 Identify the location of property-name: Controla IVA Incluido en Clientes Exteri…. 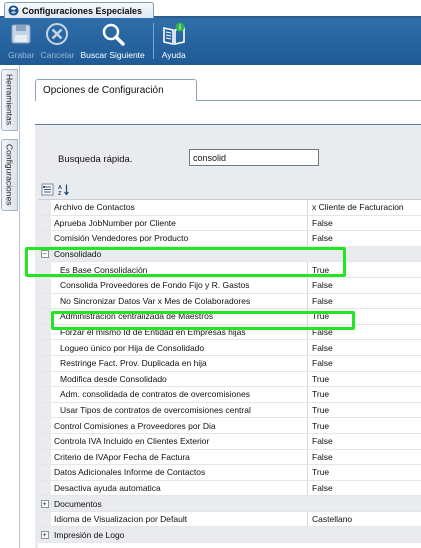
(179, 441).